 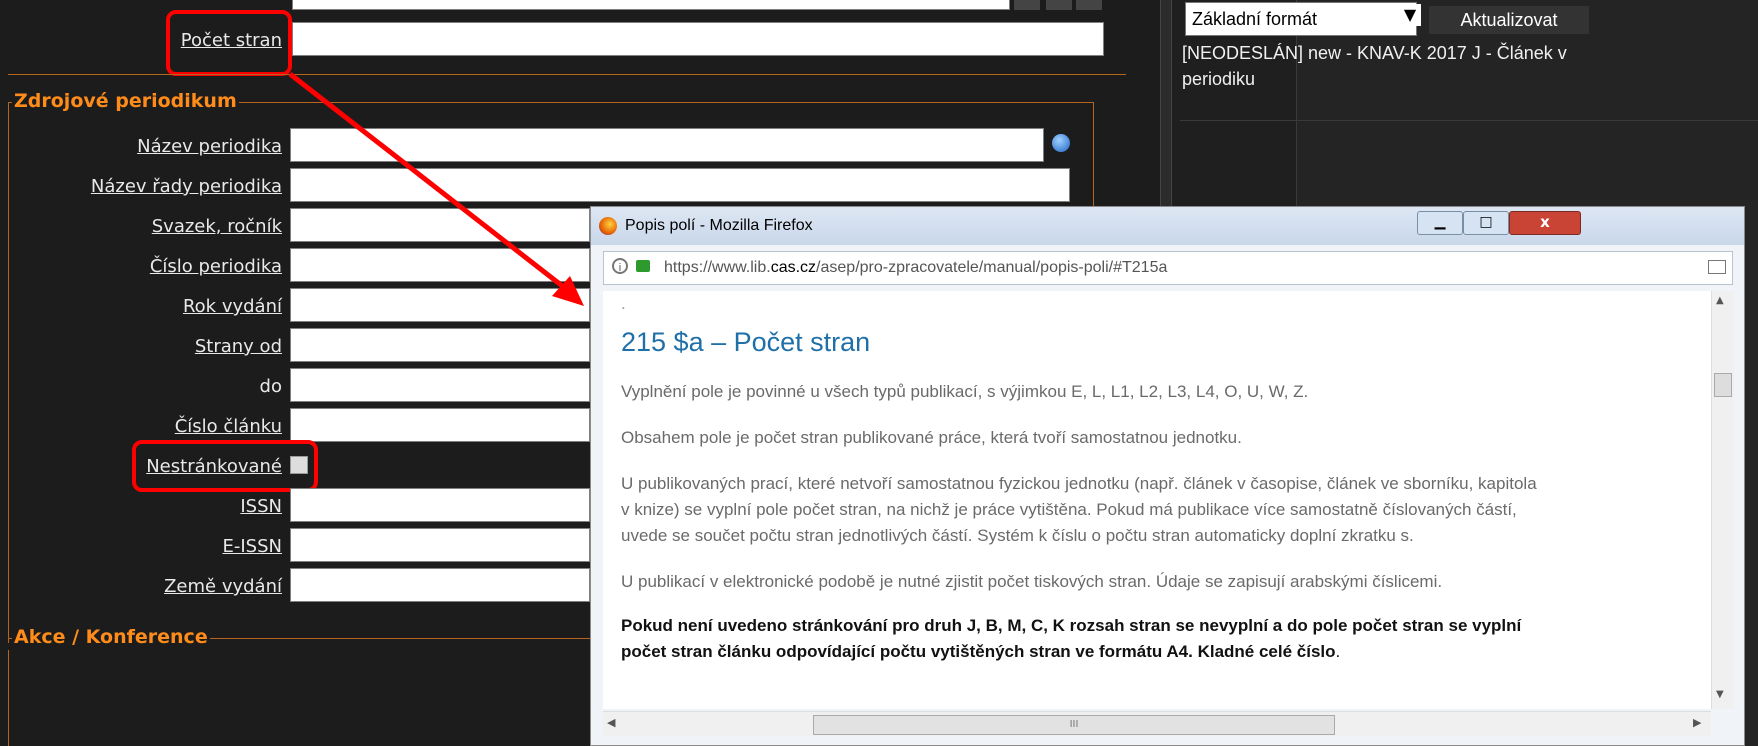 I want to click on hscroll-grip: III, so click(x=1074, y=724).